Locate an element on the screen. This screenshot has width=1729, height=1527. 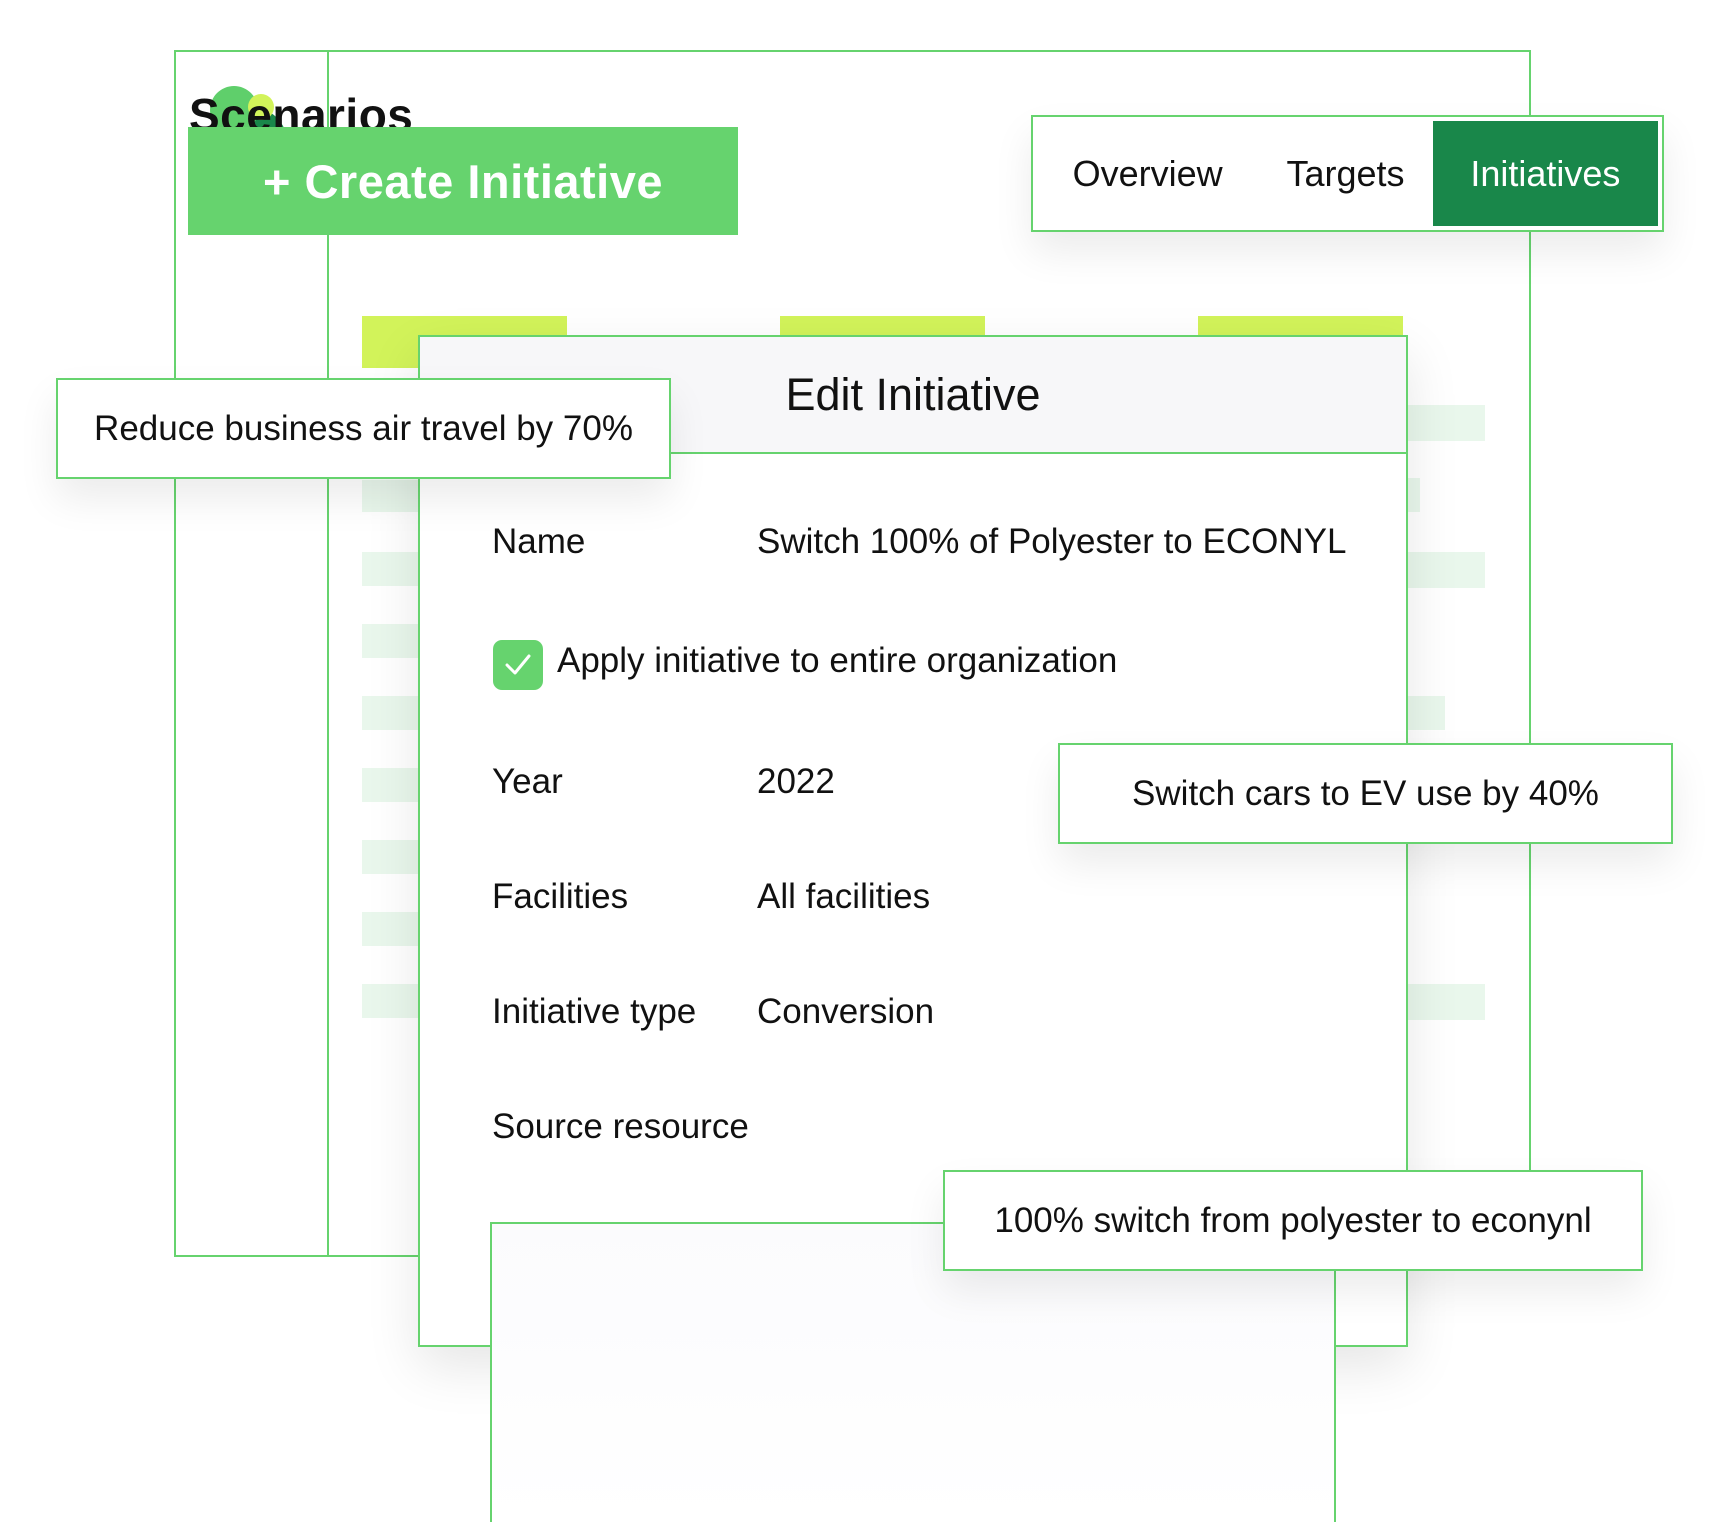
source-resource-label: Source resource is located at coordinates (620, 1126).